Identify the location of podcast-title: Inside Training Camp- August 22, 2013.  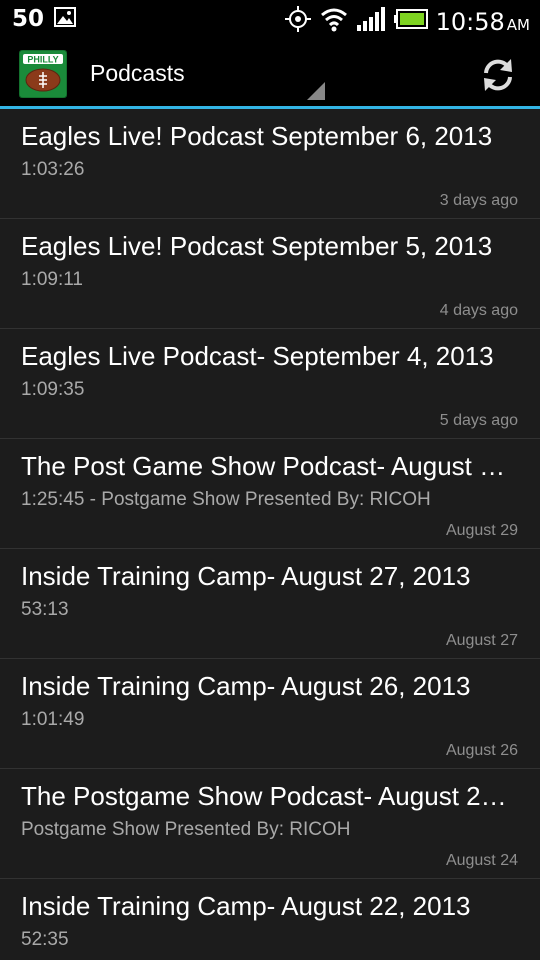
(246, 906).